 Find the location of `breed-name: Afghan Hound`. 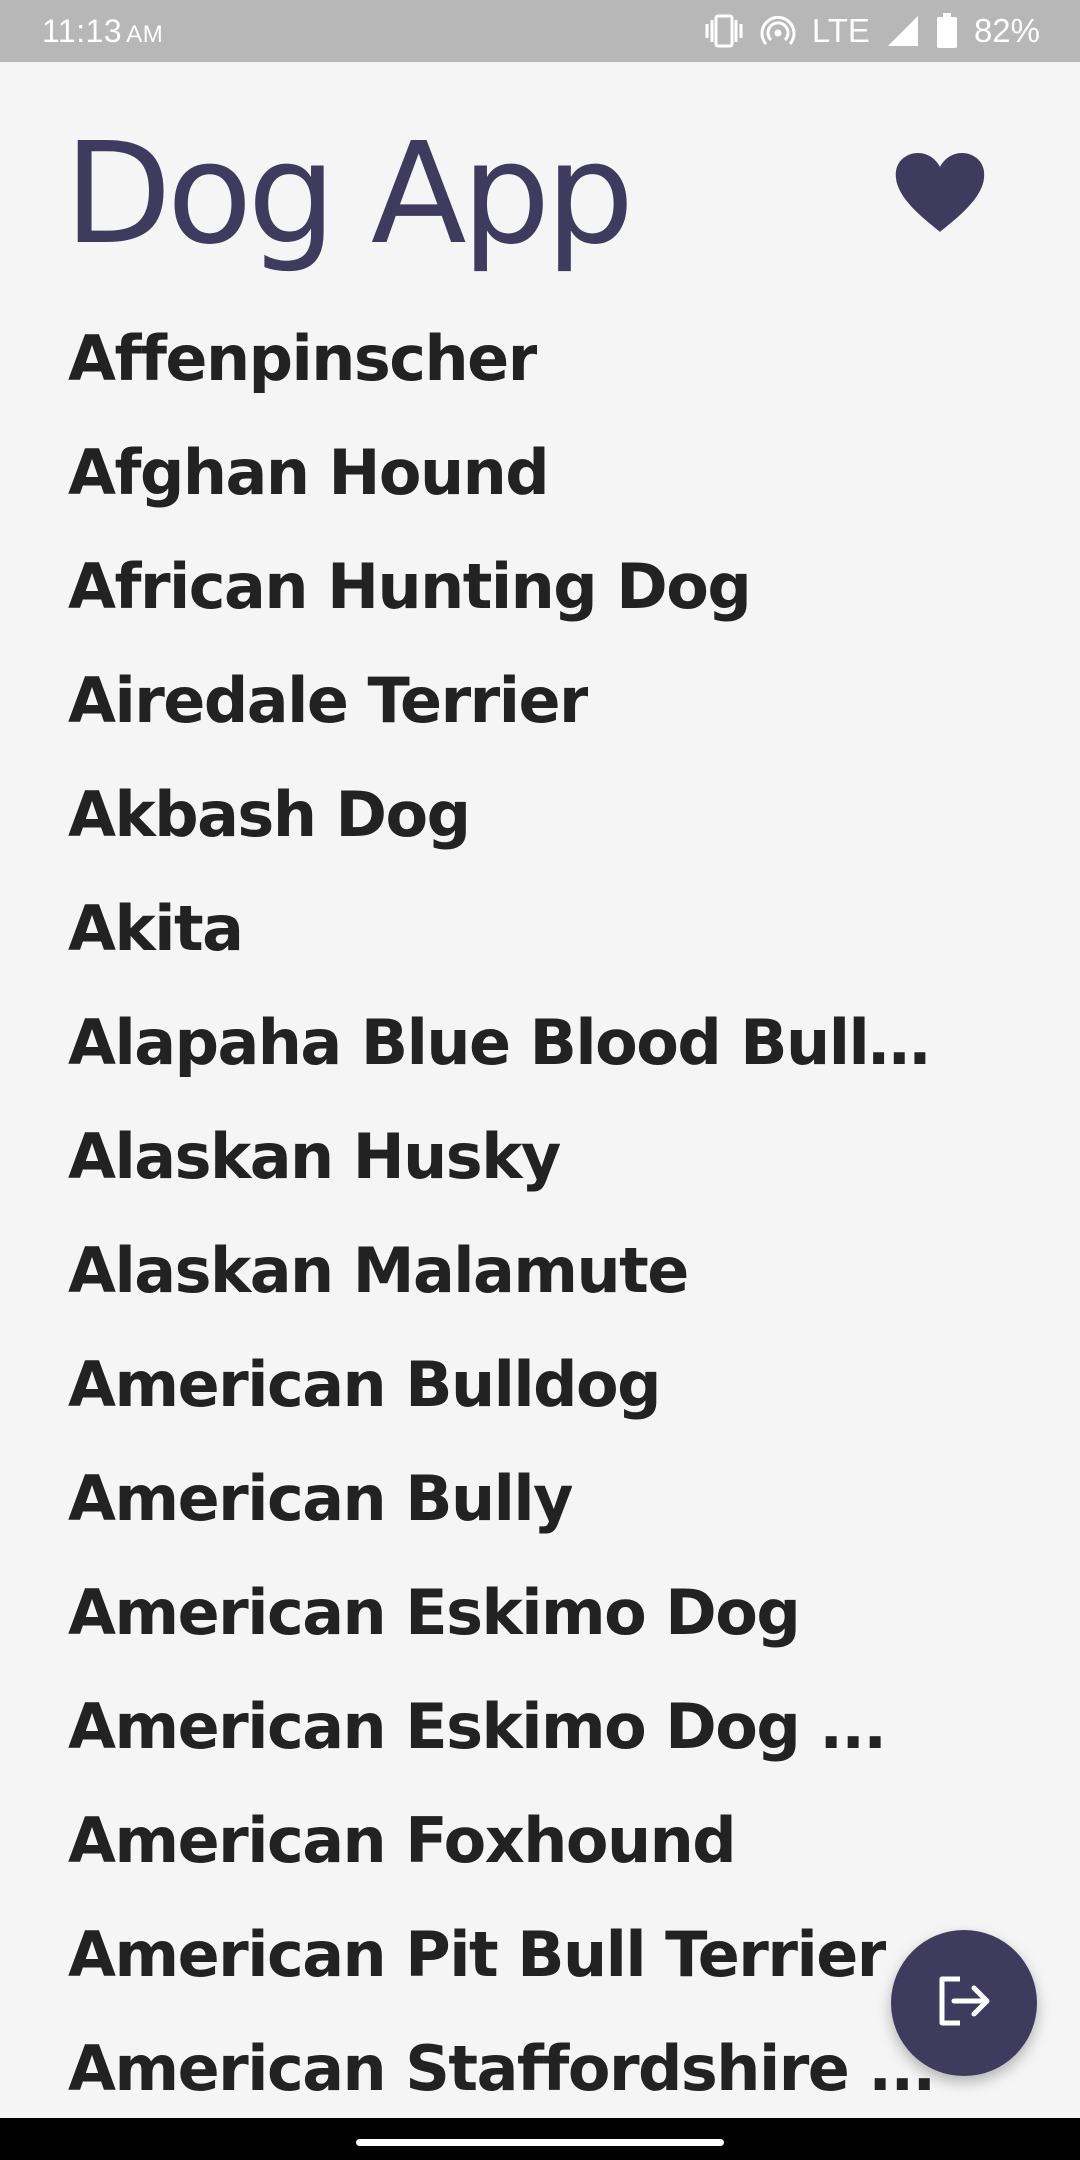

breed-name: Afghan Hound is located at coordinates (308, 472).